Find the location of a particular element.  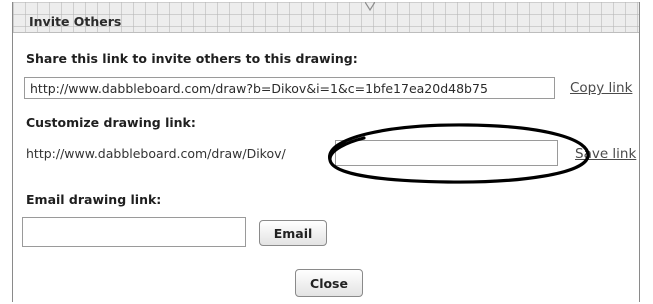

customize-link-label: Customize drawing link: is located at coordinates (111, 122).